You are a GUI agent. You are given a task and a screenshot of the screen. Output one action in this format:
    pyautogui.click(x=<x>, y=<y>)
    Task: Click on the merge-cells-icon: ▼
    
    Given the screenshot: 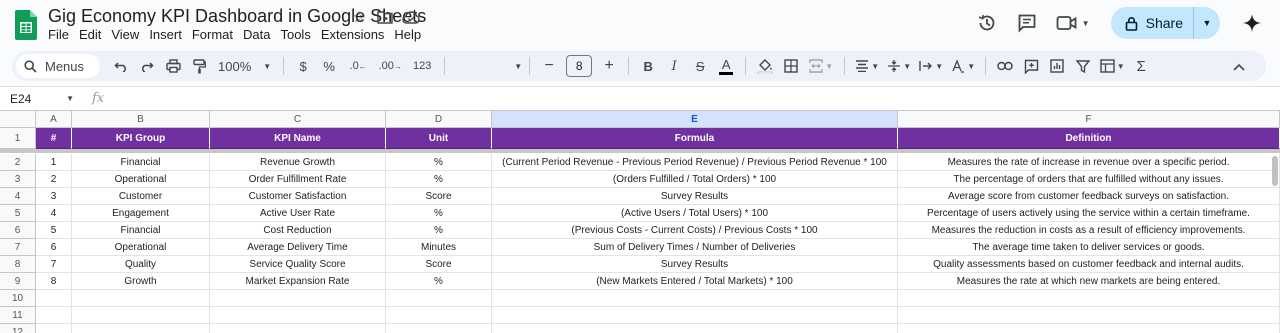 What is the action you would take?
    pyautogui.click(x=821, y=66)
    